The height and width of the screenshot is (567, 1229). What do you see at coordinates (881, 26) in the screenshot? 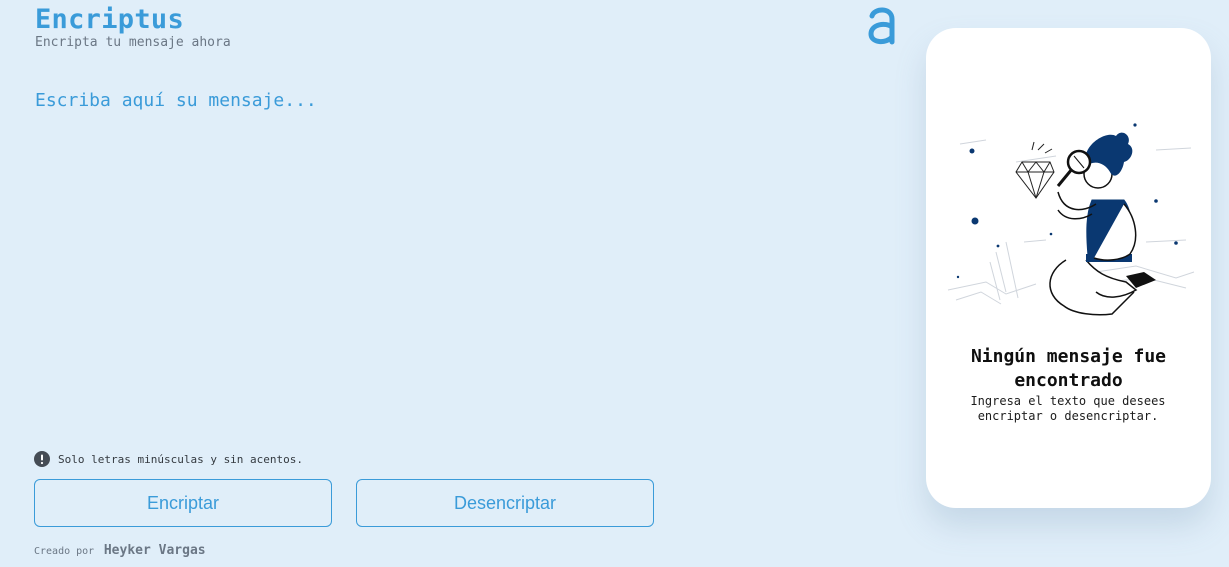
I see `alura-logo-icon` at bounding box center [881, 26].